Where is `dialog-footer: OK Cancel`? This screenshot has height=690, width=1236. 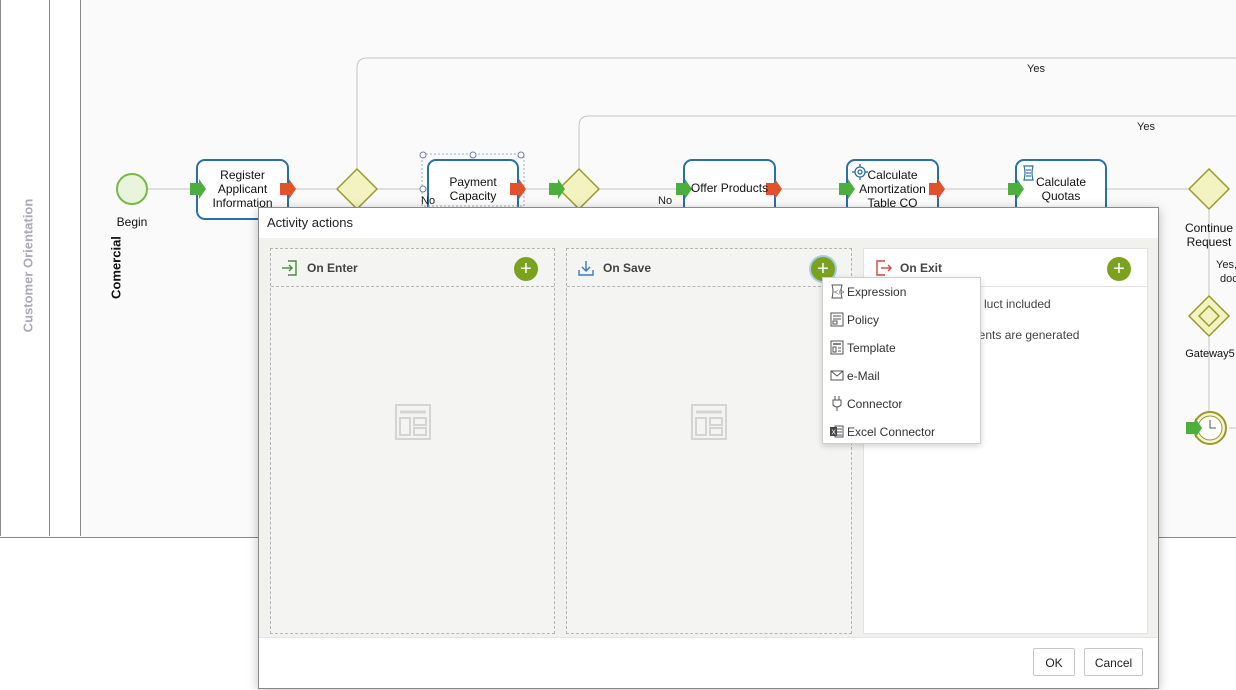 dialog-footer: OK Cancel is located at coordinates (708, 662).